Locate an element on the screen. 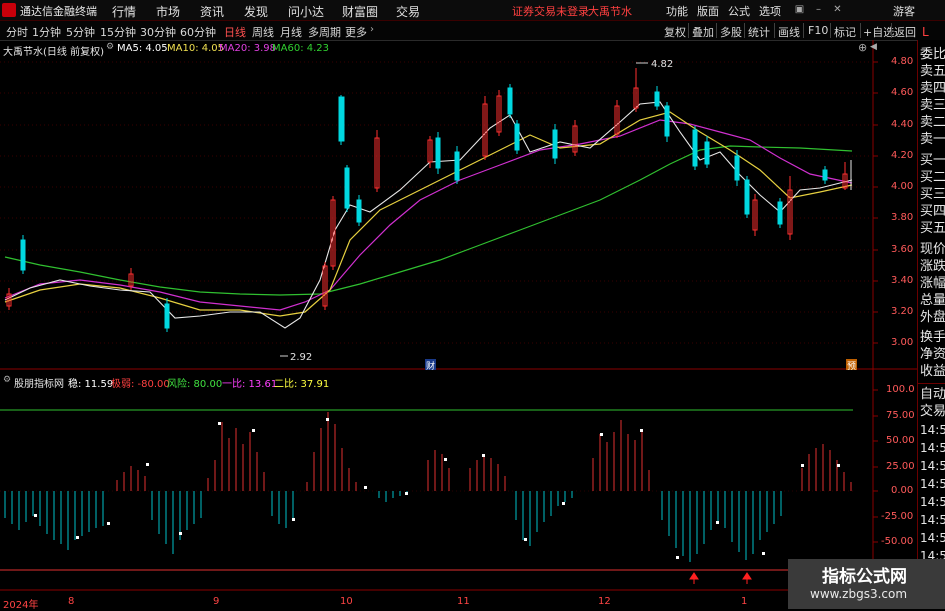 The image size is (945, 611). menu-wenxiaoda: 问小达 is located at coordinates (306, 11).